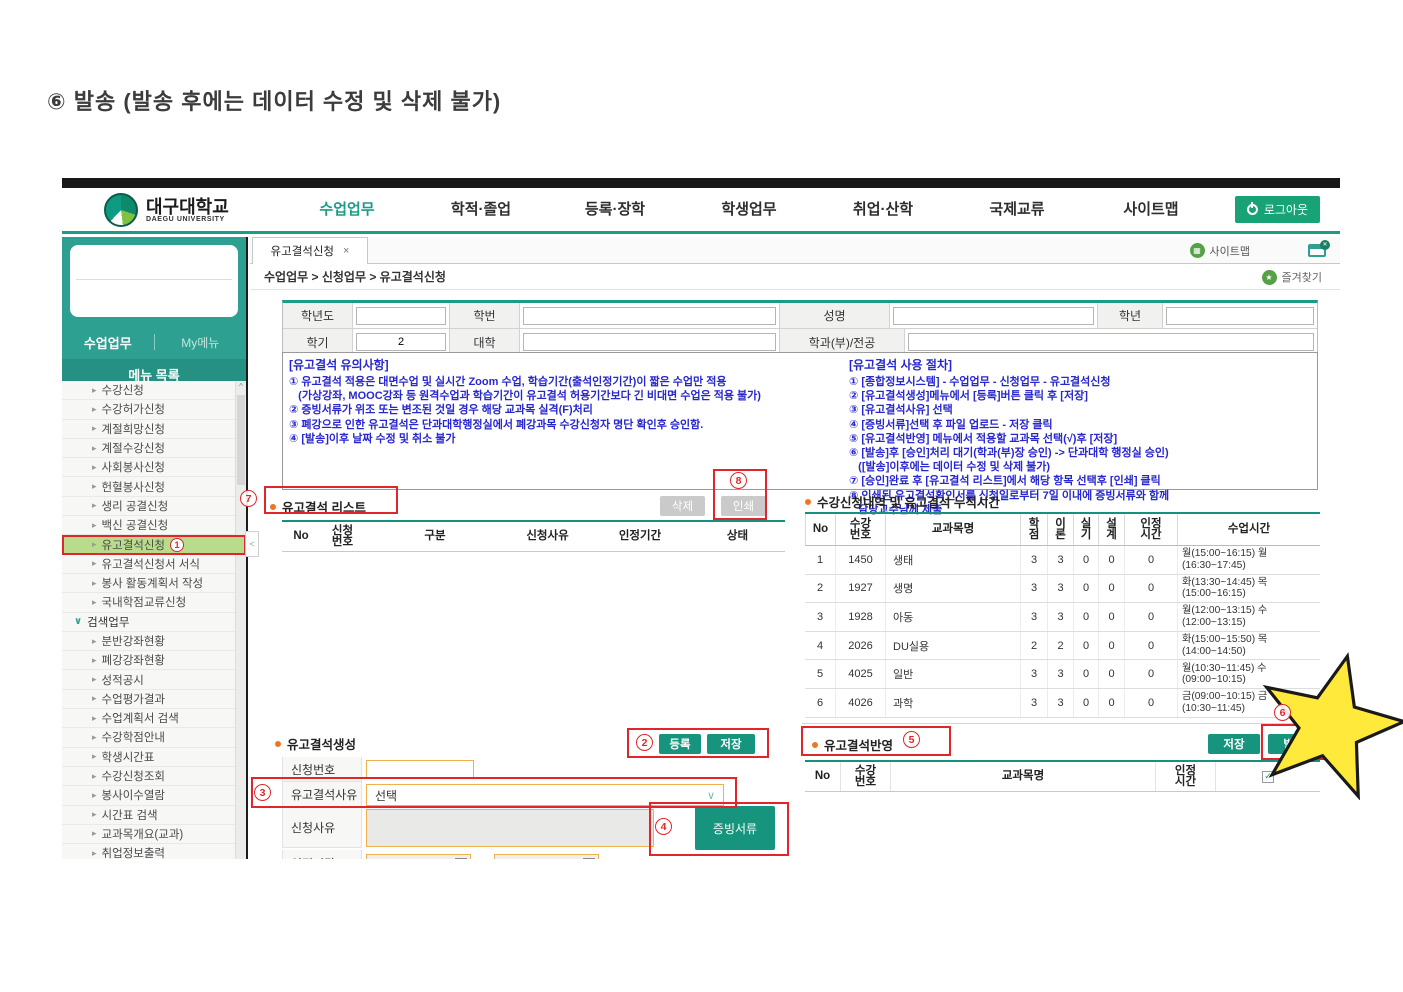 This screenshot has width=1403, height=992. What do you see at coordinates (952, 702) in the screenshot?
I see `cell-course-name: 과학` at bounding box center [952, 702].